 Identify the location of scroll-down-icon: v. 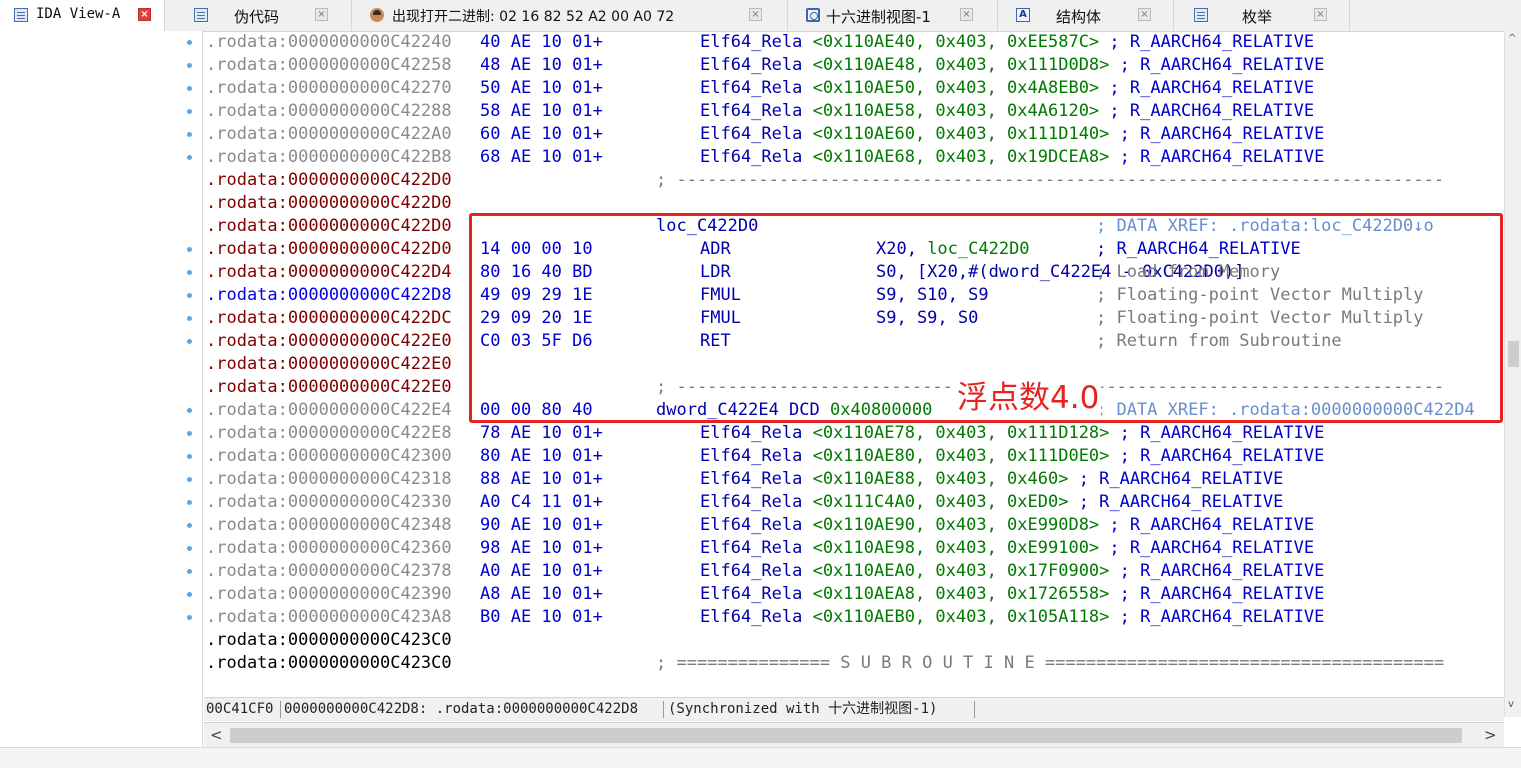
(1511, 704).